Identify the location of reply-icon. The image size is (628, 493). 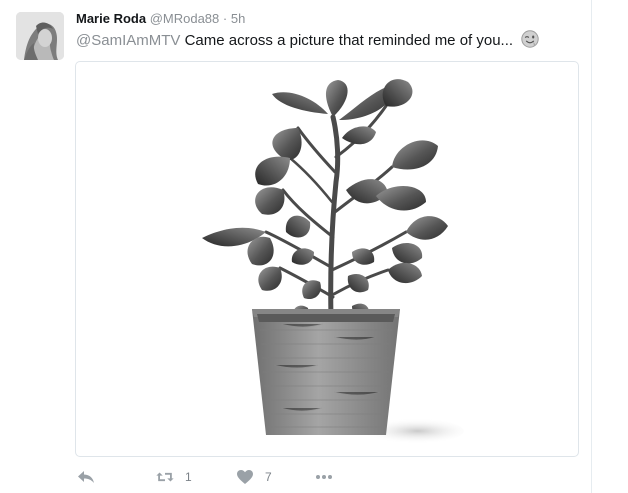
(86, 477).